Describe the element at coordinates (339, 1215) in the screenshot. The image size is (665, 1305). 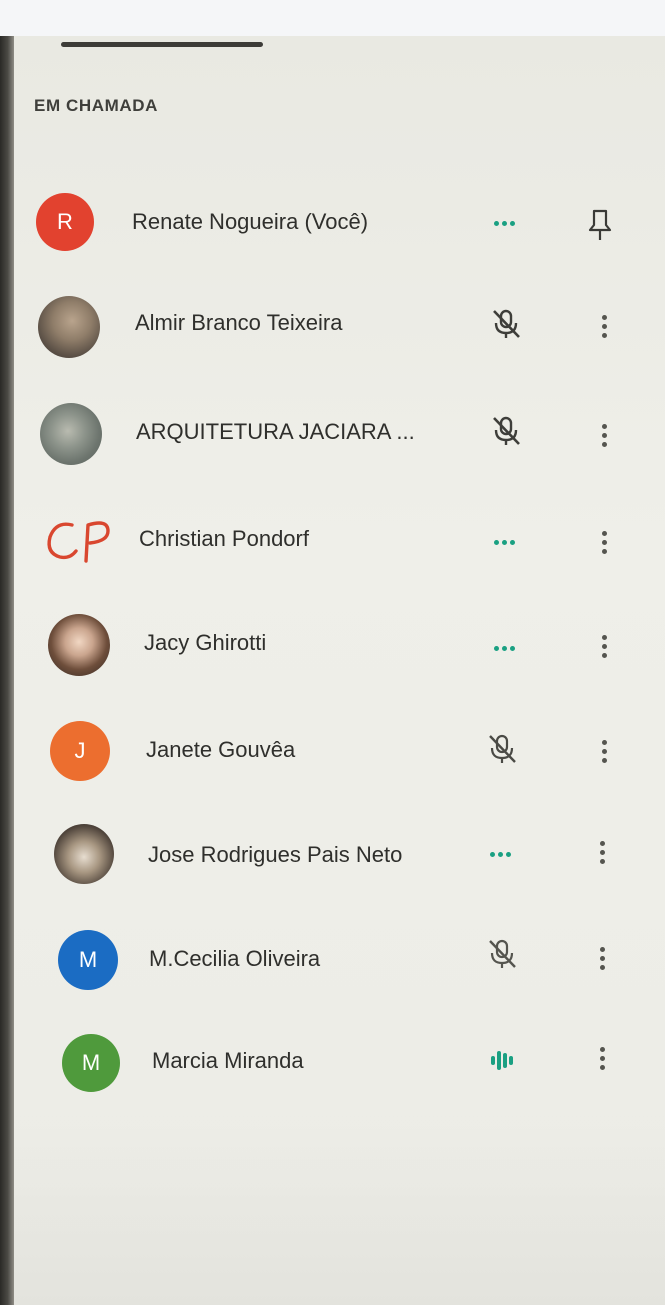
I see `panel-bottom-area` at that location.